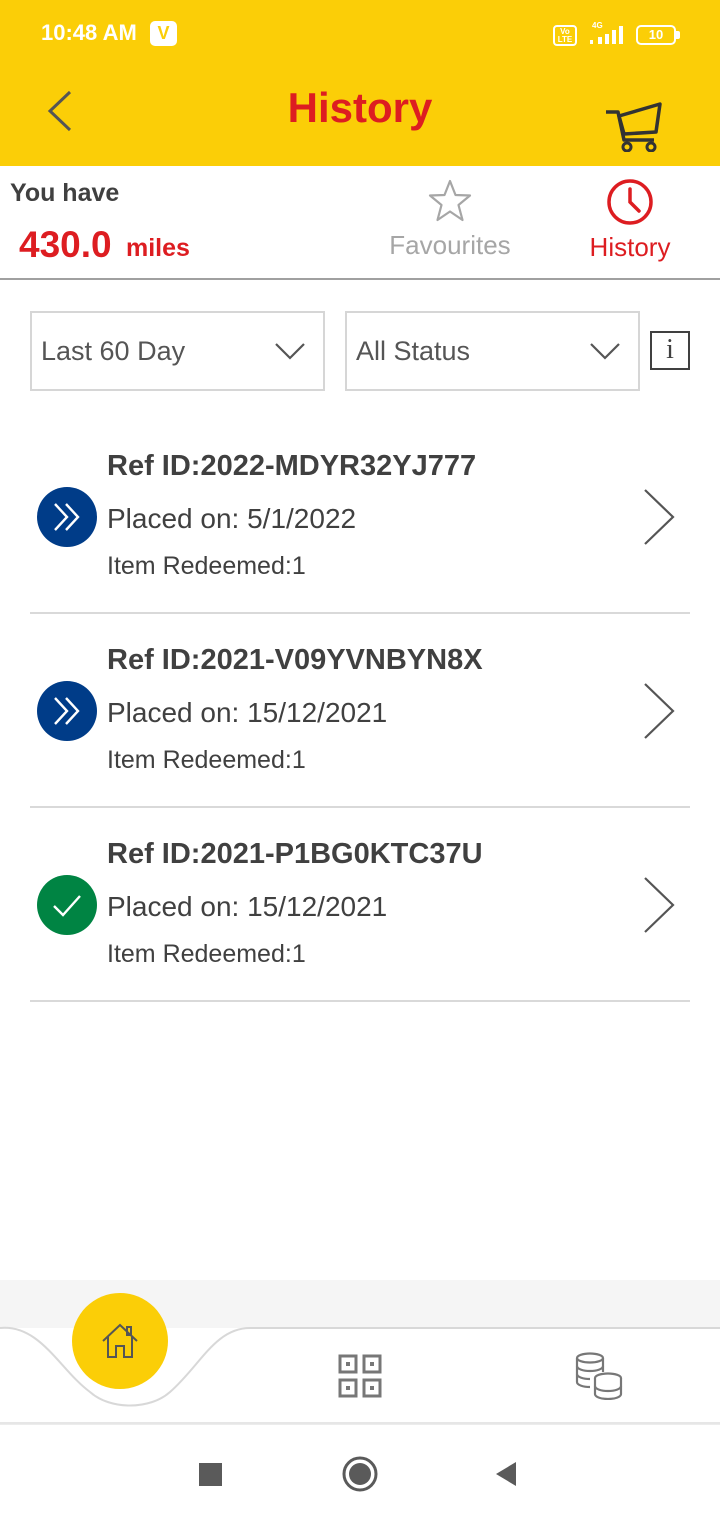 Image resolution: width=720 pixels, height=1520 pixels. I want to click on volte-icon: Vo LTE, so click(565, 35).